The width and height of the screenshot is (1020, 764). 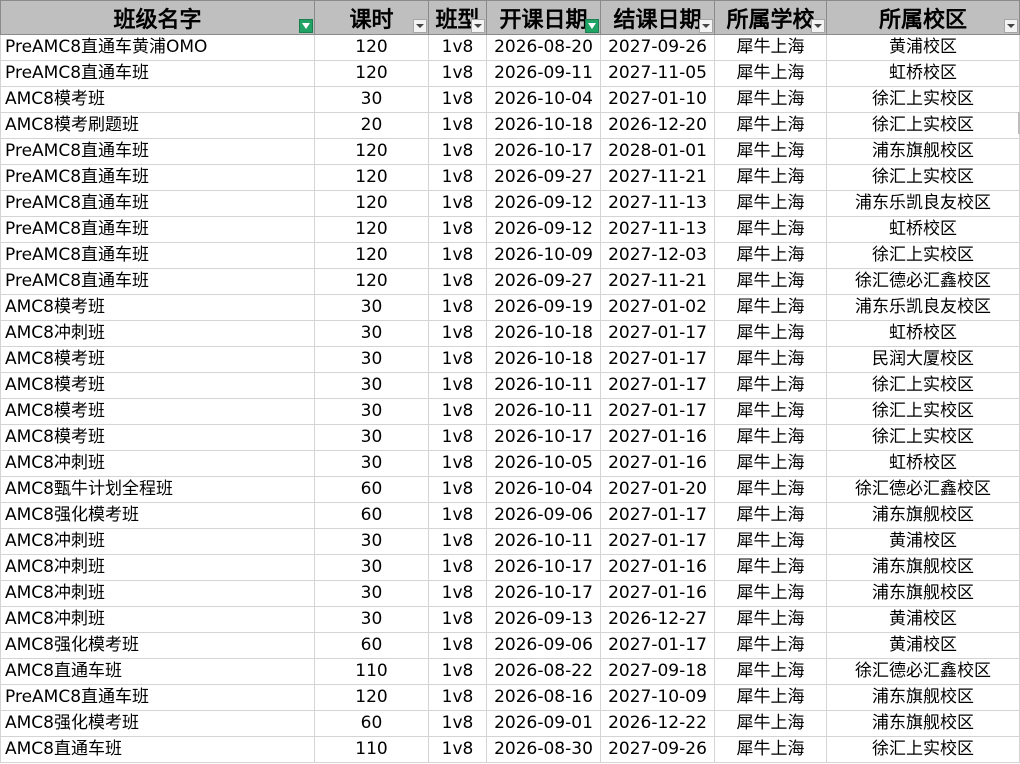 I want to click on cell-start-date: 2026-09-19, so click(x=543, y=307).